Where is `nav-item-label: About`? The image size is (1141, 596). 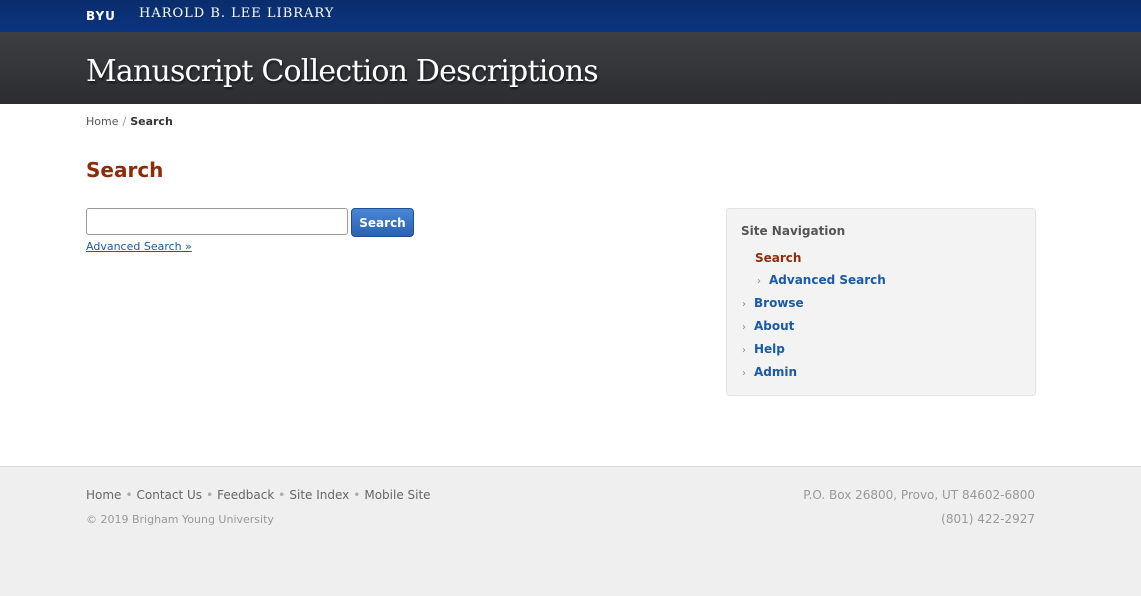
nav-item-label: About is located at coordinates (774, 326).